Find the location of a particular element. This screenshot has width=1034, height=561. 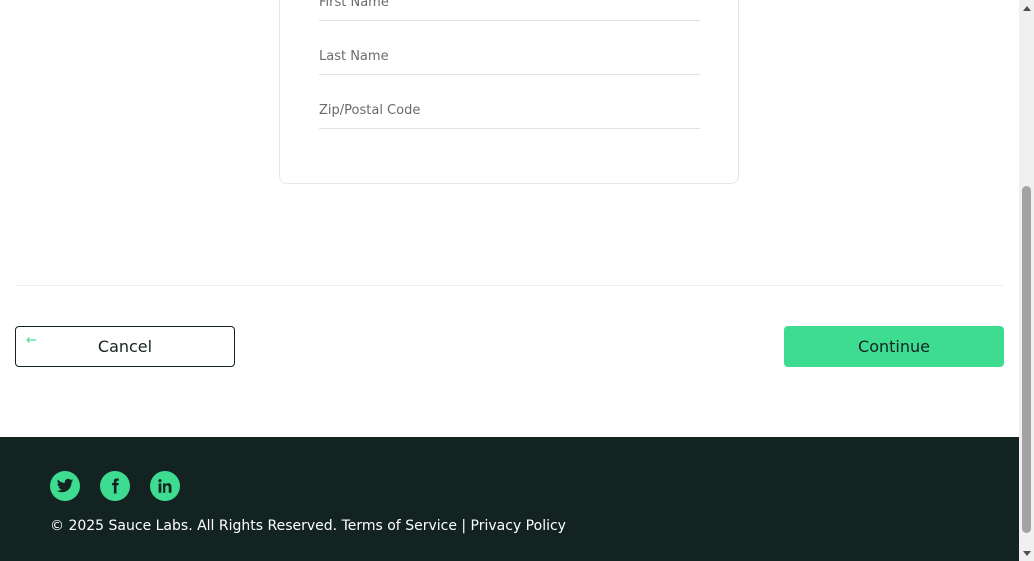

cancel-button-label: Cancel is located at coordinates (125, 346).